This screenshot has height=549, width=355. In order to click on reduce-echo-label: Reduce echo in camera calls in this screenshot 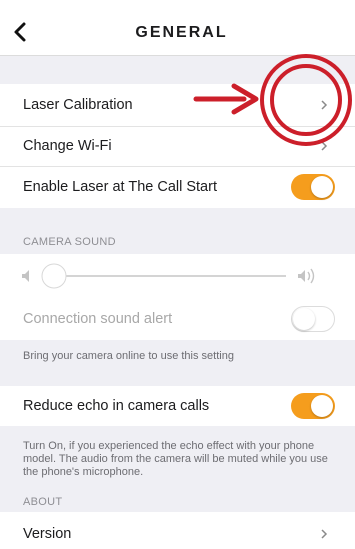, I will do `click(116, 406)`.